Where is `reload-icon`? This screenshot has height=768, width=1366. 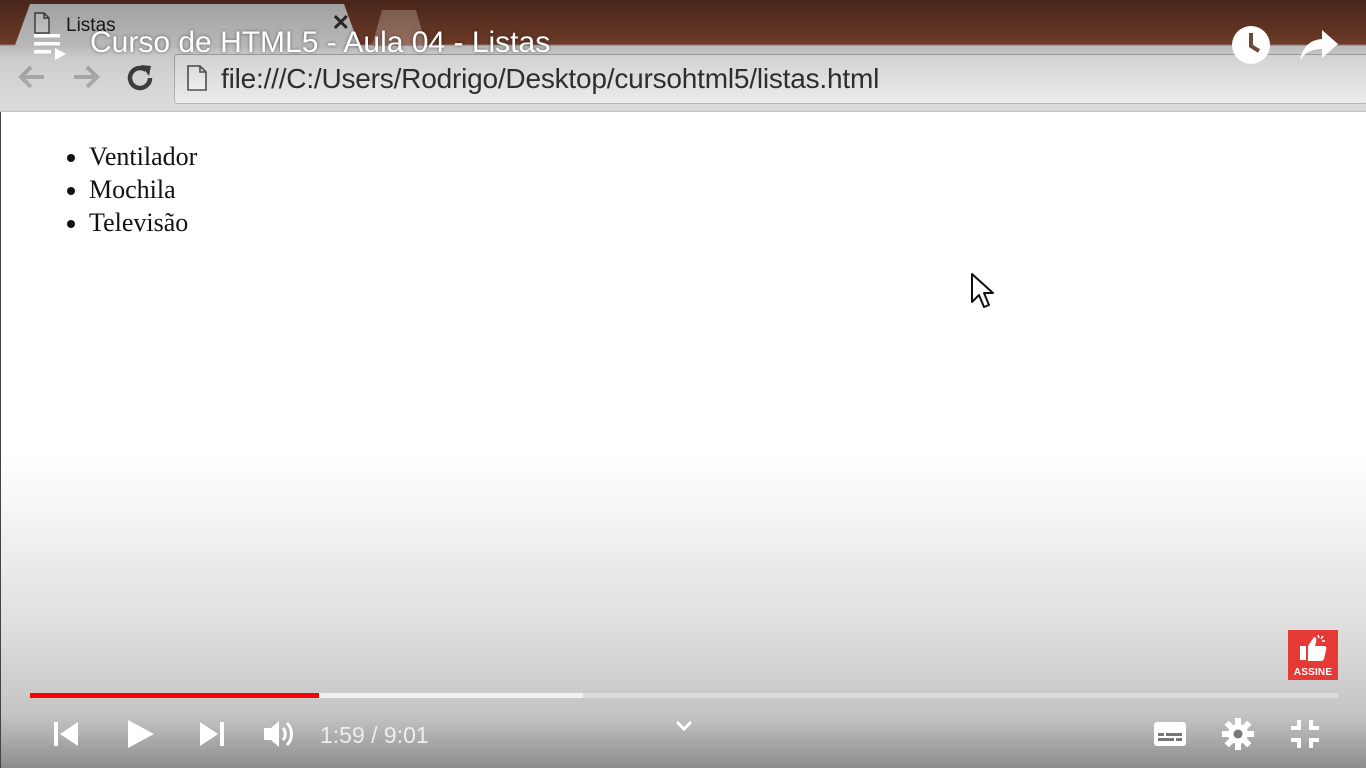 reload-icon is located at coordinates (140, 78).